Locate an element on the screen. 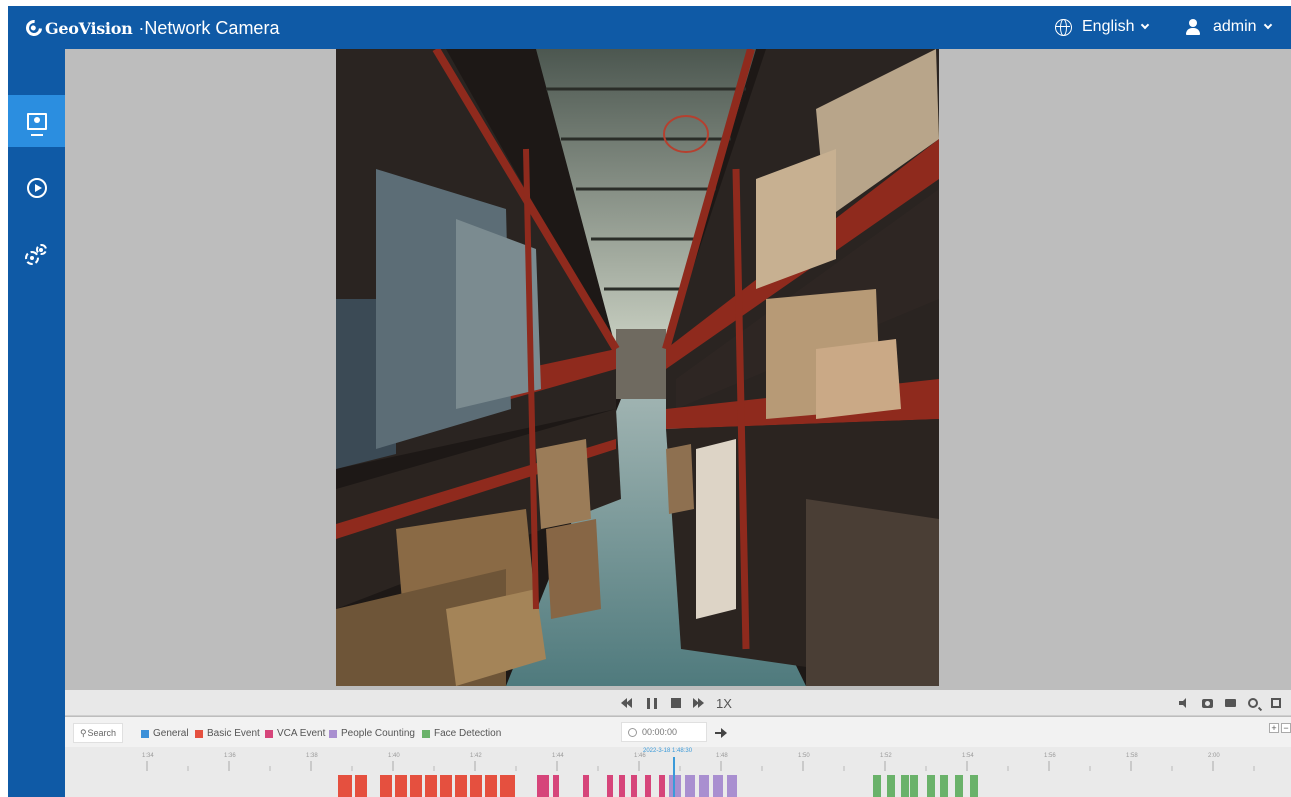 This screenshot has width=1291, height=797. go-to-time-button is located at coordinates (721, 733).